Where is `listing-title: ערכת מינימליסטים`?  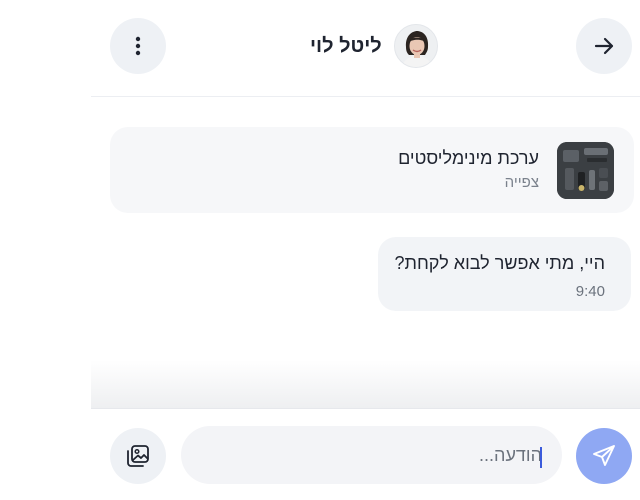 listing-title: ערכת מינימליסטים is located at coordinates (468, 158).